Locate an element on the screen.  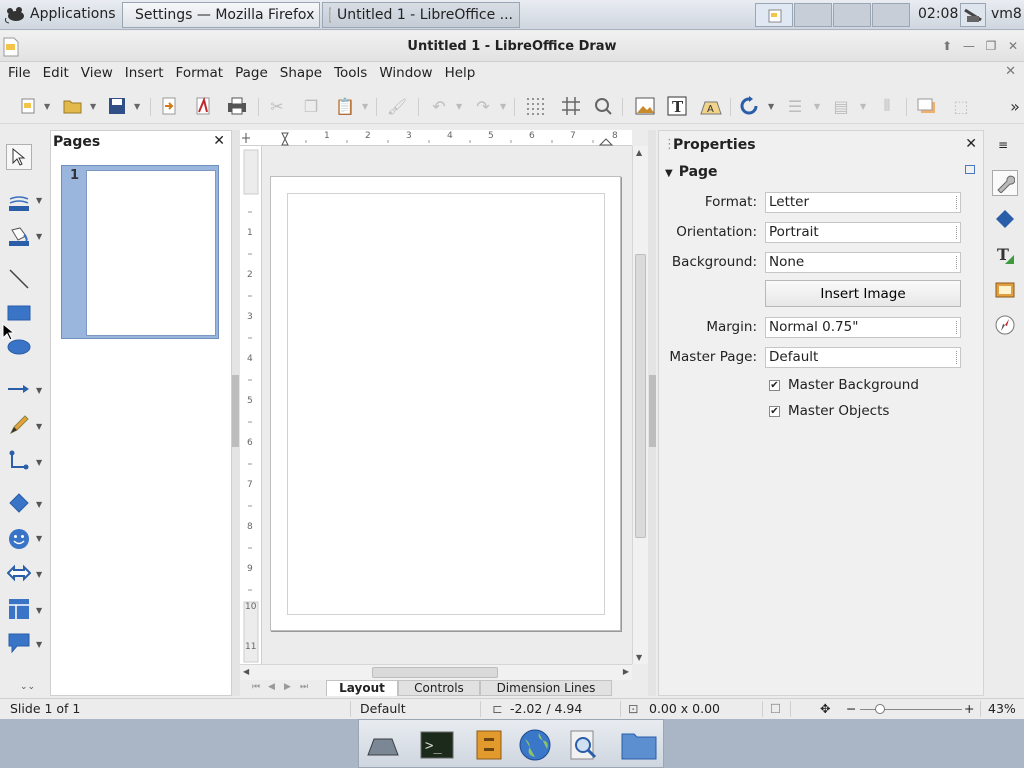
insert-image-button: Insert Image is located at coordinates (863, 293).